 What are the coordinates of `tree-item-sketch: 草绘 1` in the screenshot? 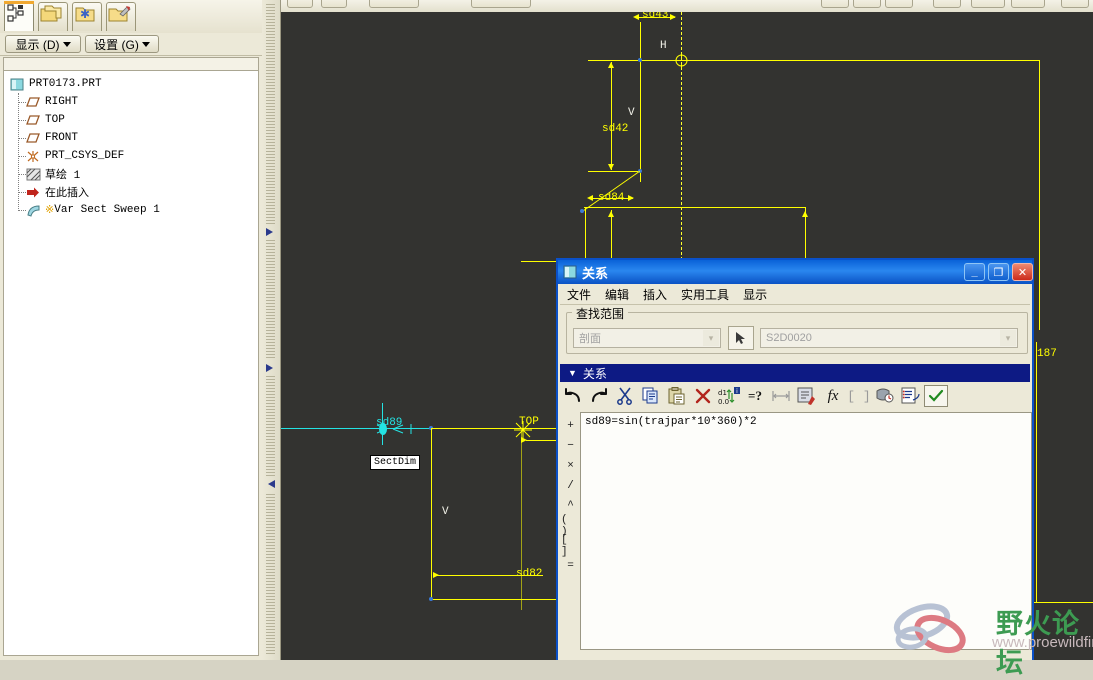 It's located at (131, 174).